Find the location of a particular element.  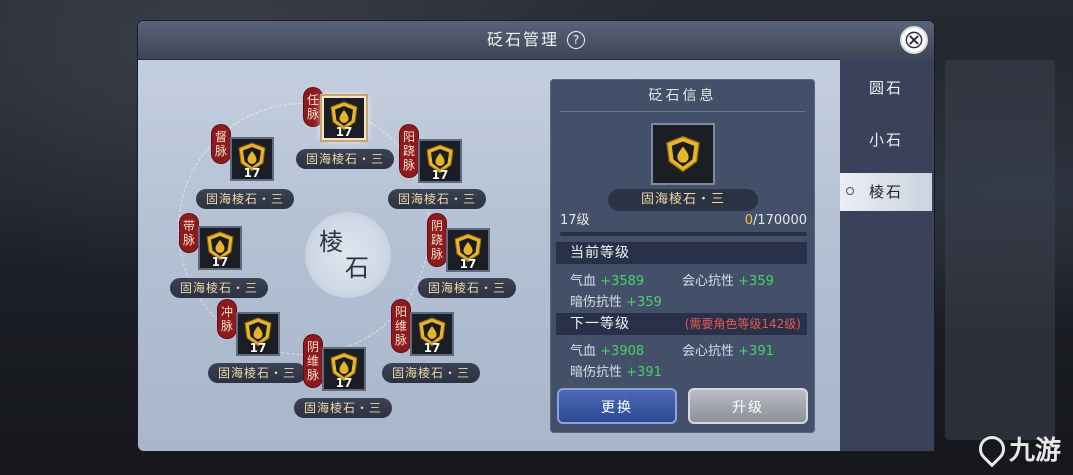

meridian-tag: 冲脉 is located at coordinates (227, 319).